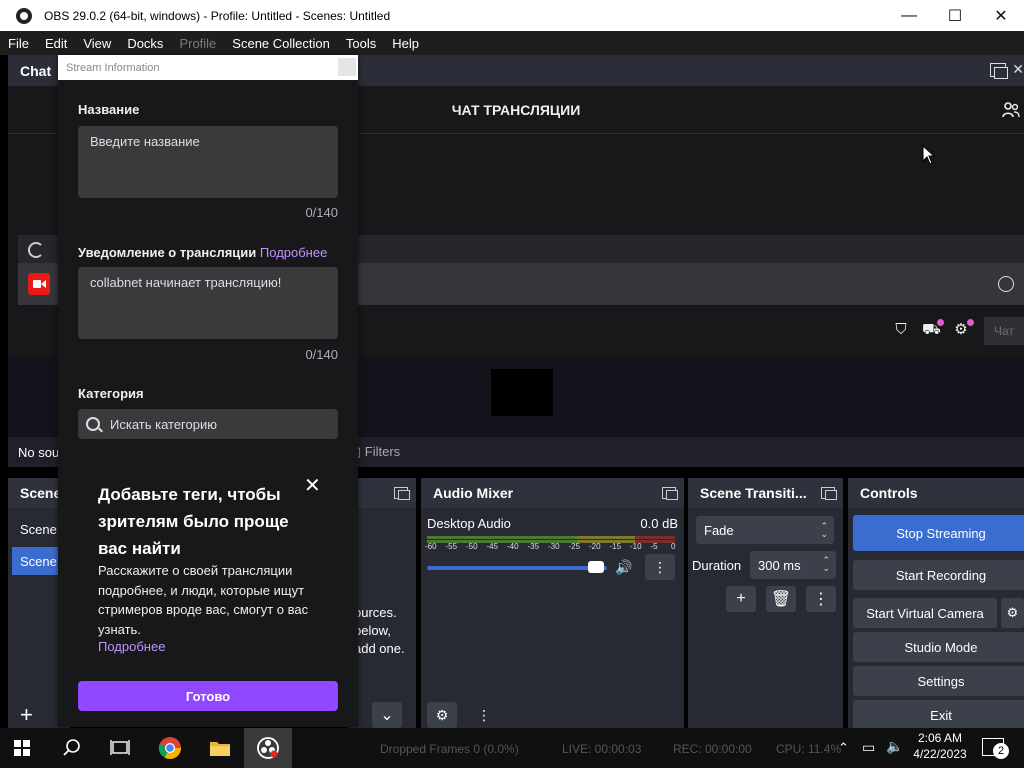  What do you see at coordinates (170, 748) in the screenshot?
I see `chrome-icon` at bounding box center [170, 748].